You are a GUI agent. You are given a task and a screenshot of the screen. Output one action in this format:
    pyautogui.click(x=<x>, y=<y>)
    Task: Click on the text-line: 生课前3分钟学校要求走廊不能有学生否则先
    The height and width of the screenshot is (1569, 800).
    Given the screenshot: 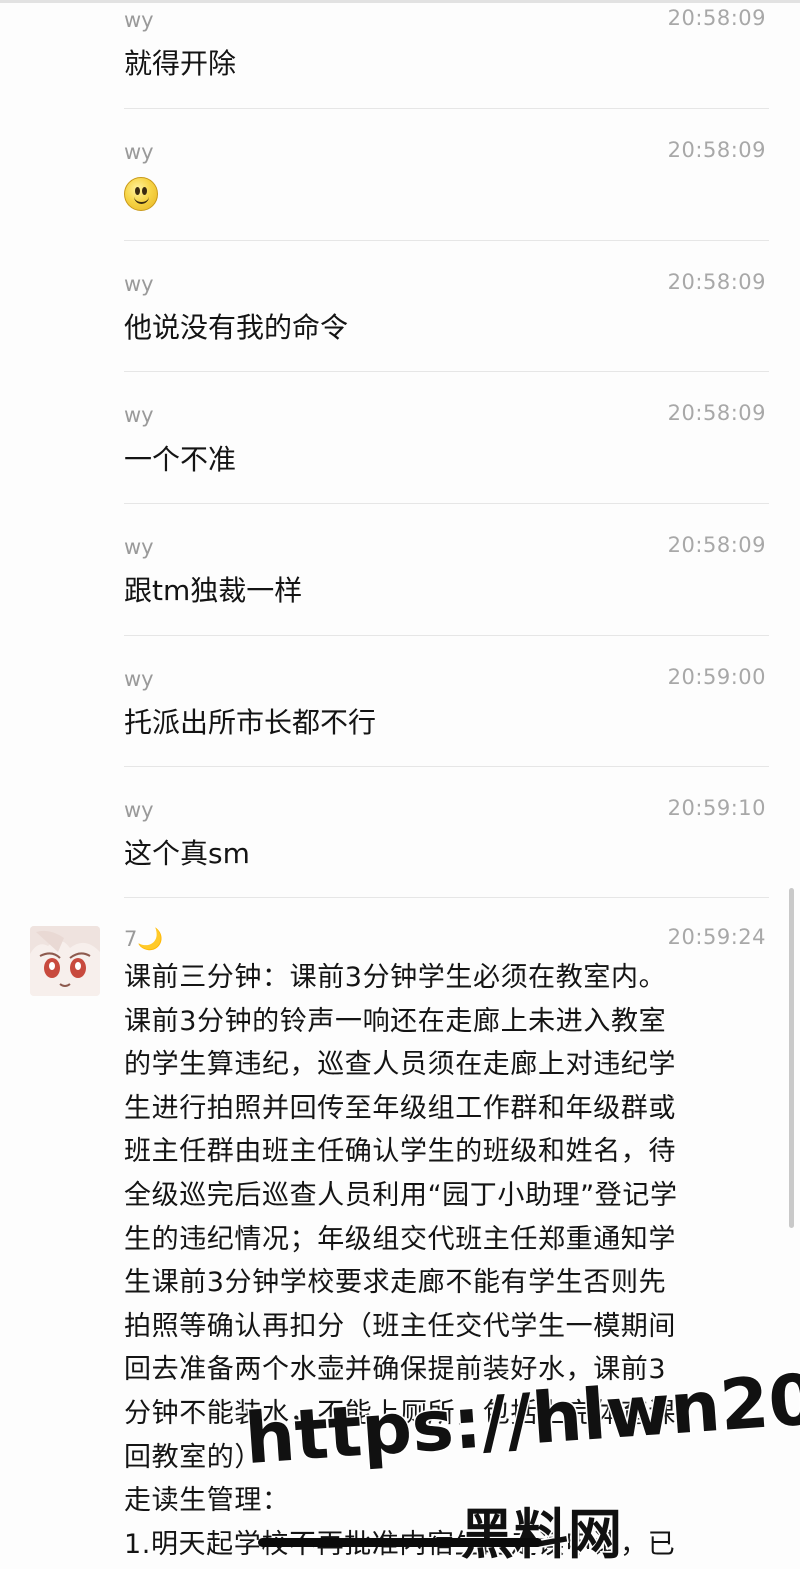 What is the action you would take?
    pyautogui.click(x=395, y=1283)
    